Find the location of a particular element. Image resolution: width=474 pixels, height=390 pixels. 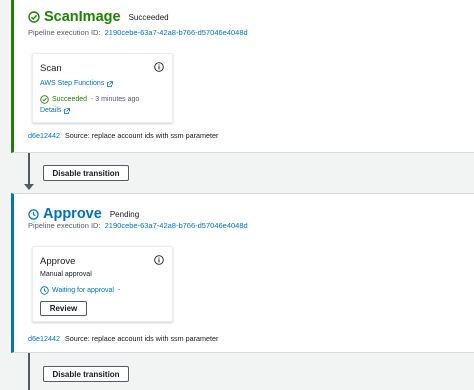

stage-header: Approve Pending is located at coordinates (83, 214).